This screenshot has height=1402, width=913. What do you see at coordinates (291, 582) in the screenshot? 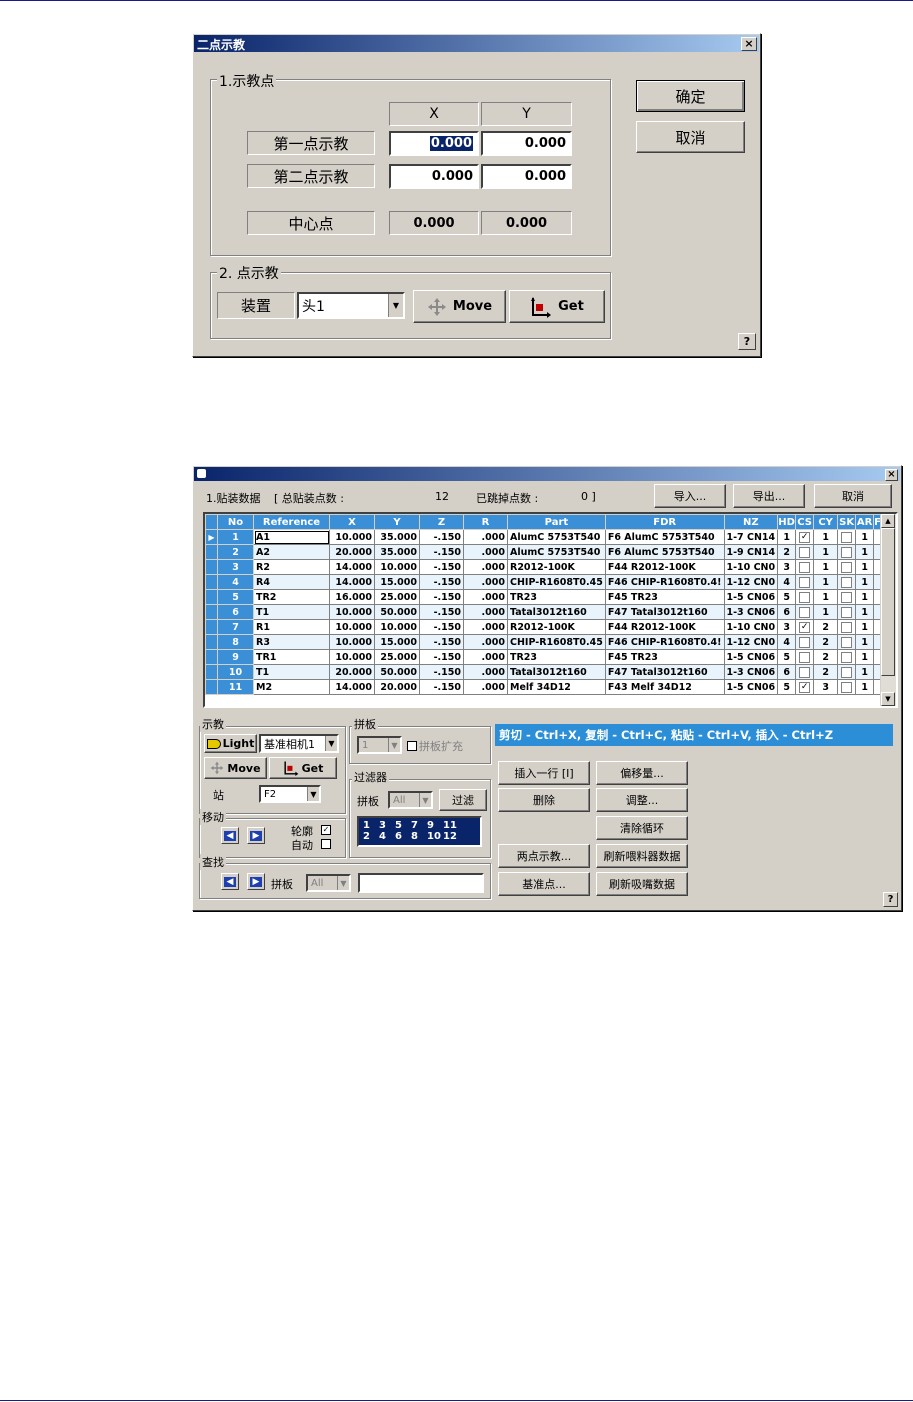
I see `cell-ref: R4` at bounding box center [291, 582].